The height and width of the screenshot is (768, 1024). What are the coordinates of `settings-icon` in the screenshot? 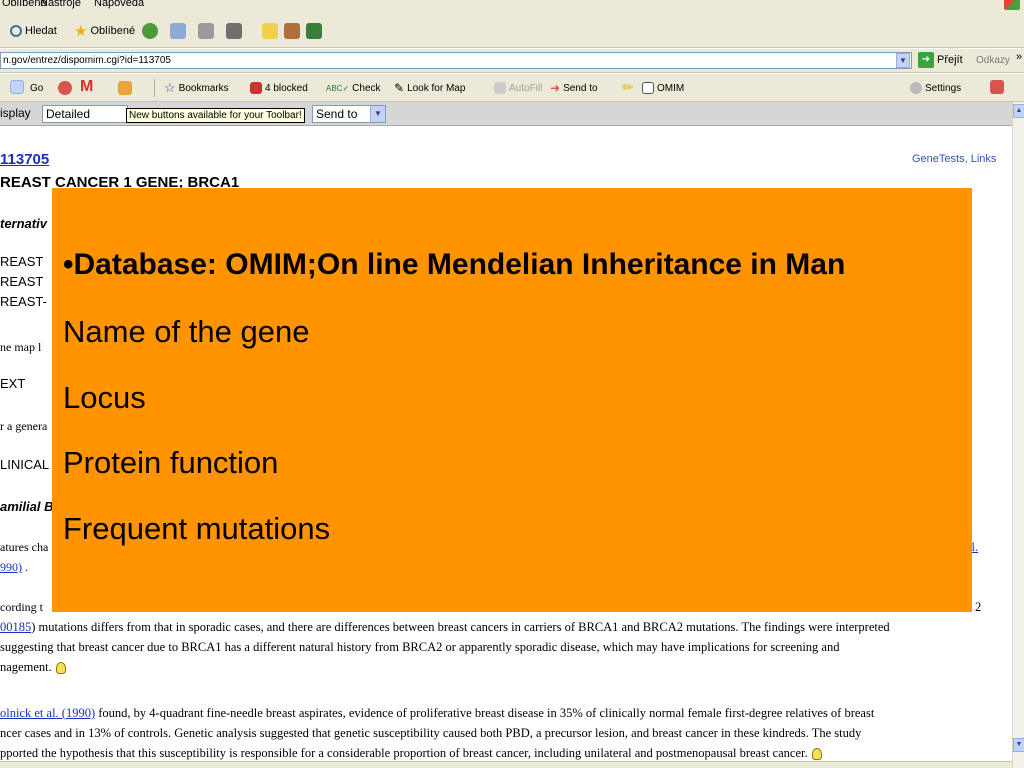 It's located at (916, 88).